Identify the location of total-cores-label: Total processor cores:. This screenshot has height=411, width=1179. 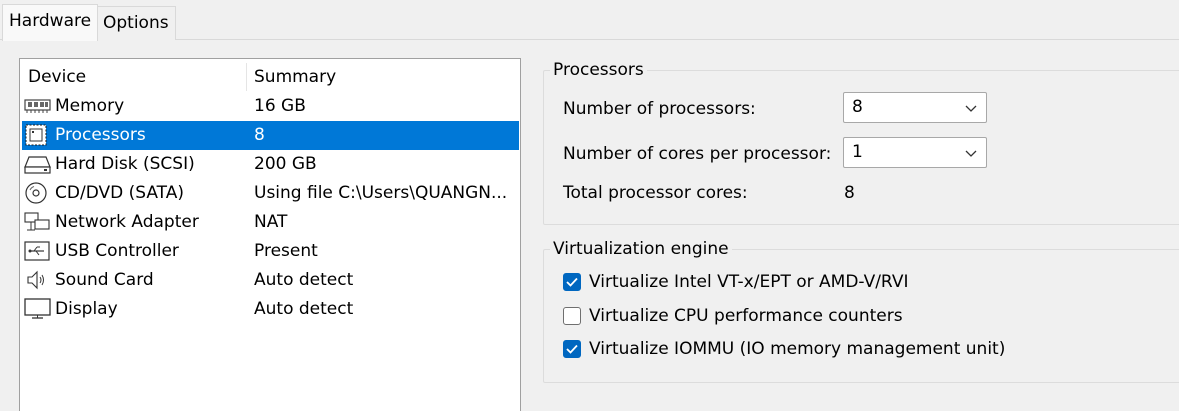
(655, 193).